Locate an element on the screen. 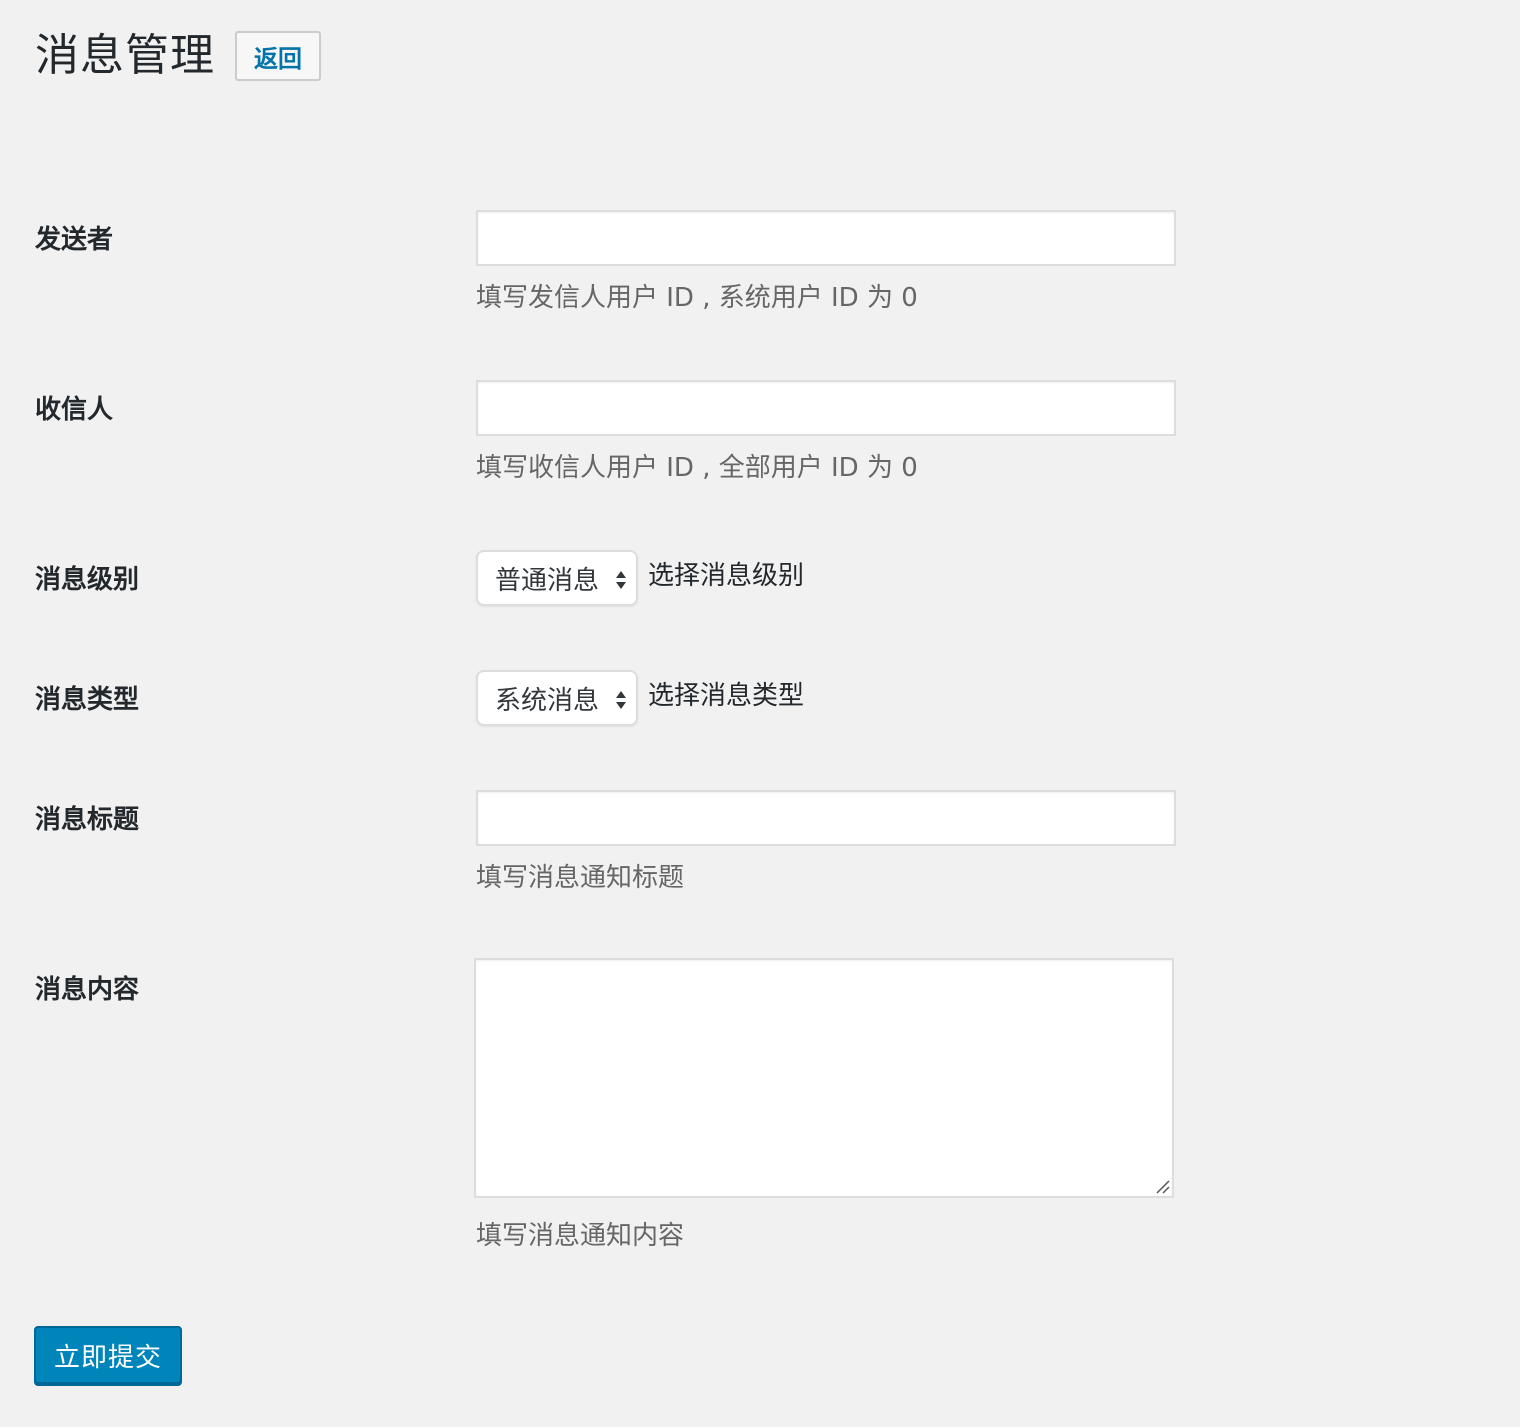 The height and width of the screenshot is (1427, 1520). submit-button: 立即提交 is located at coordinates (108, 1355).